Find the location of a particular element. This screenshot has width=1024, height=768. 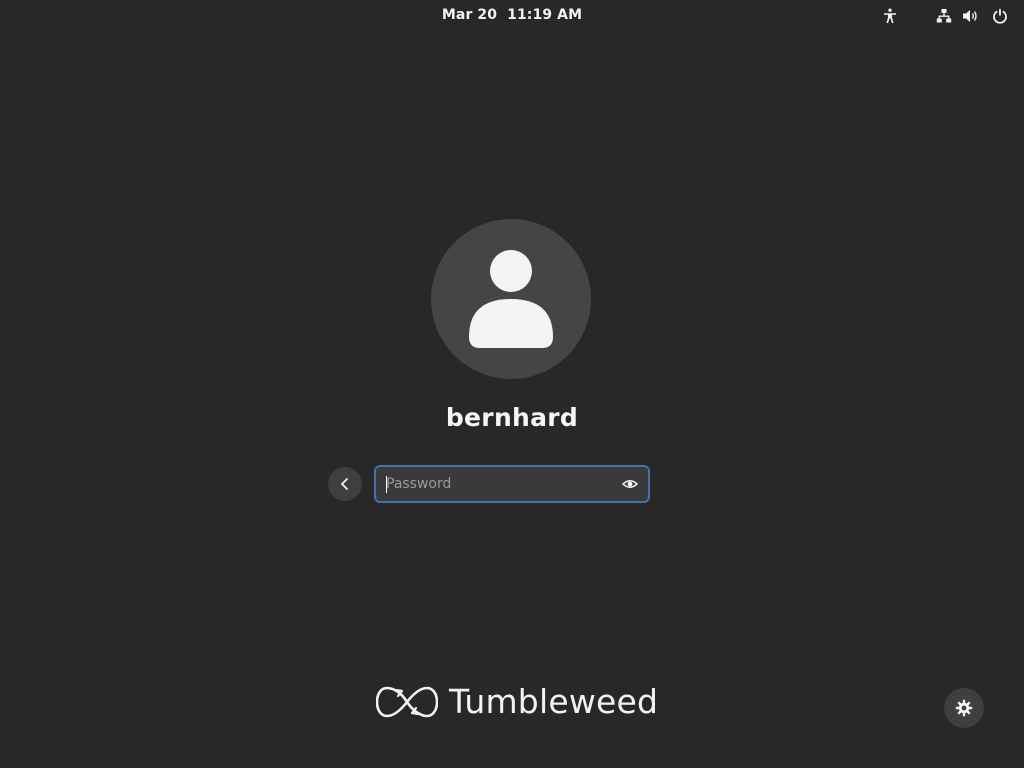

gear-icon is located at coordinates (964, 708).